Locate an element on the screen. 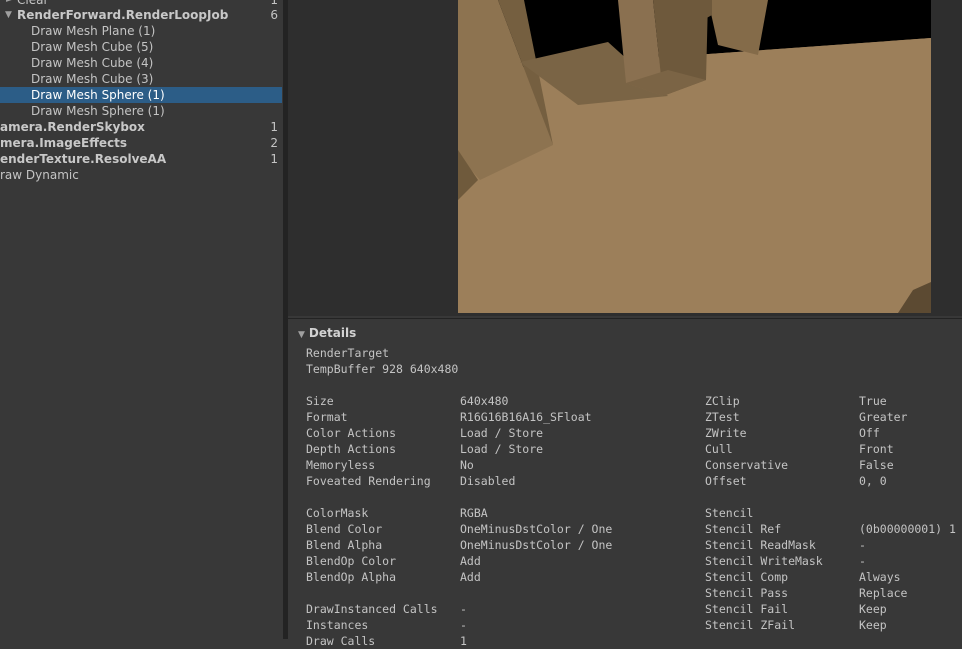  left_props-value: No is located at coordinates (467, 465).